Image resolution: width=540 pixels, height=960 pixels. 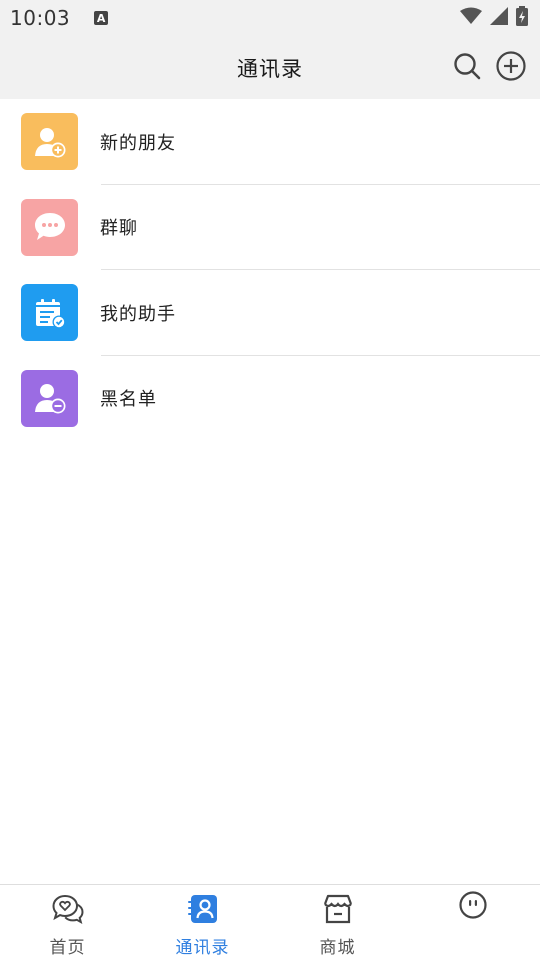 What do you see at coordinates (67, 909) in the screenshot?
I see `chat-heart-icon` at bounding box center [67, 909].